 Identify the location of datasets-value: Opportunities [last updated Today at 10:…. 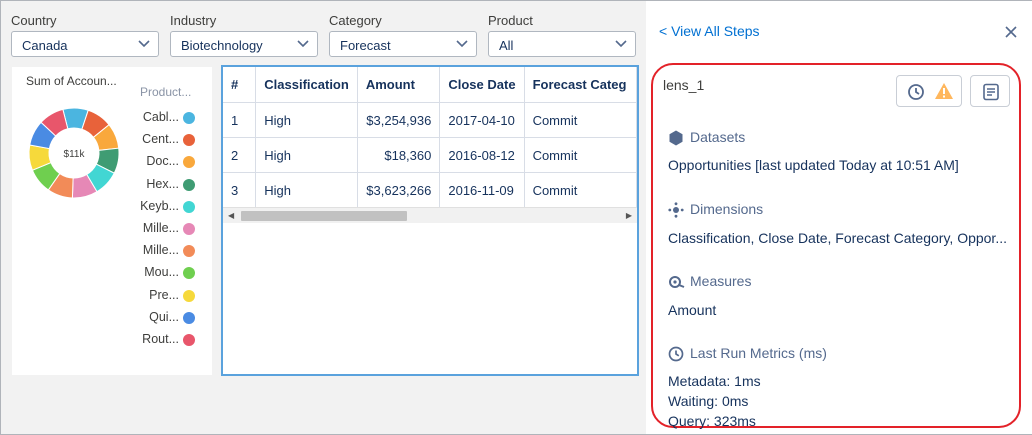
(813, 165).